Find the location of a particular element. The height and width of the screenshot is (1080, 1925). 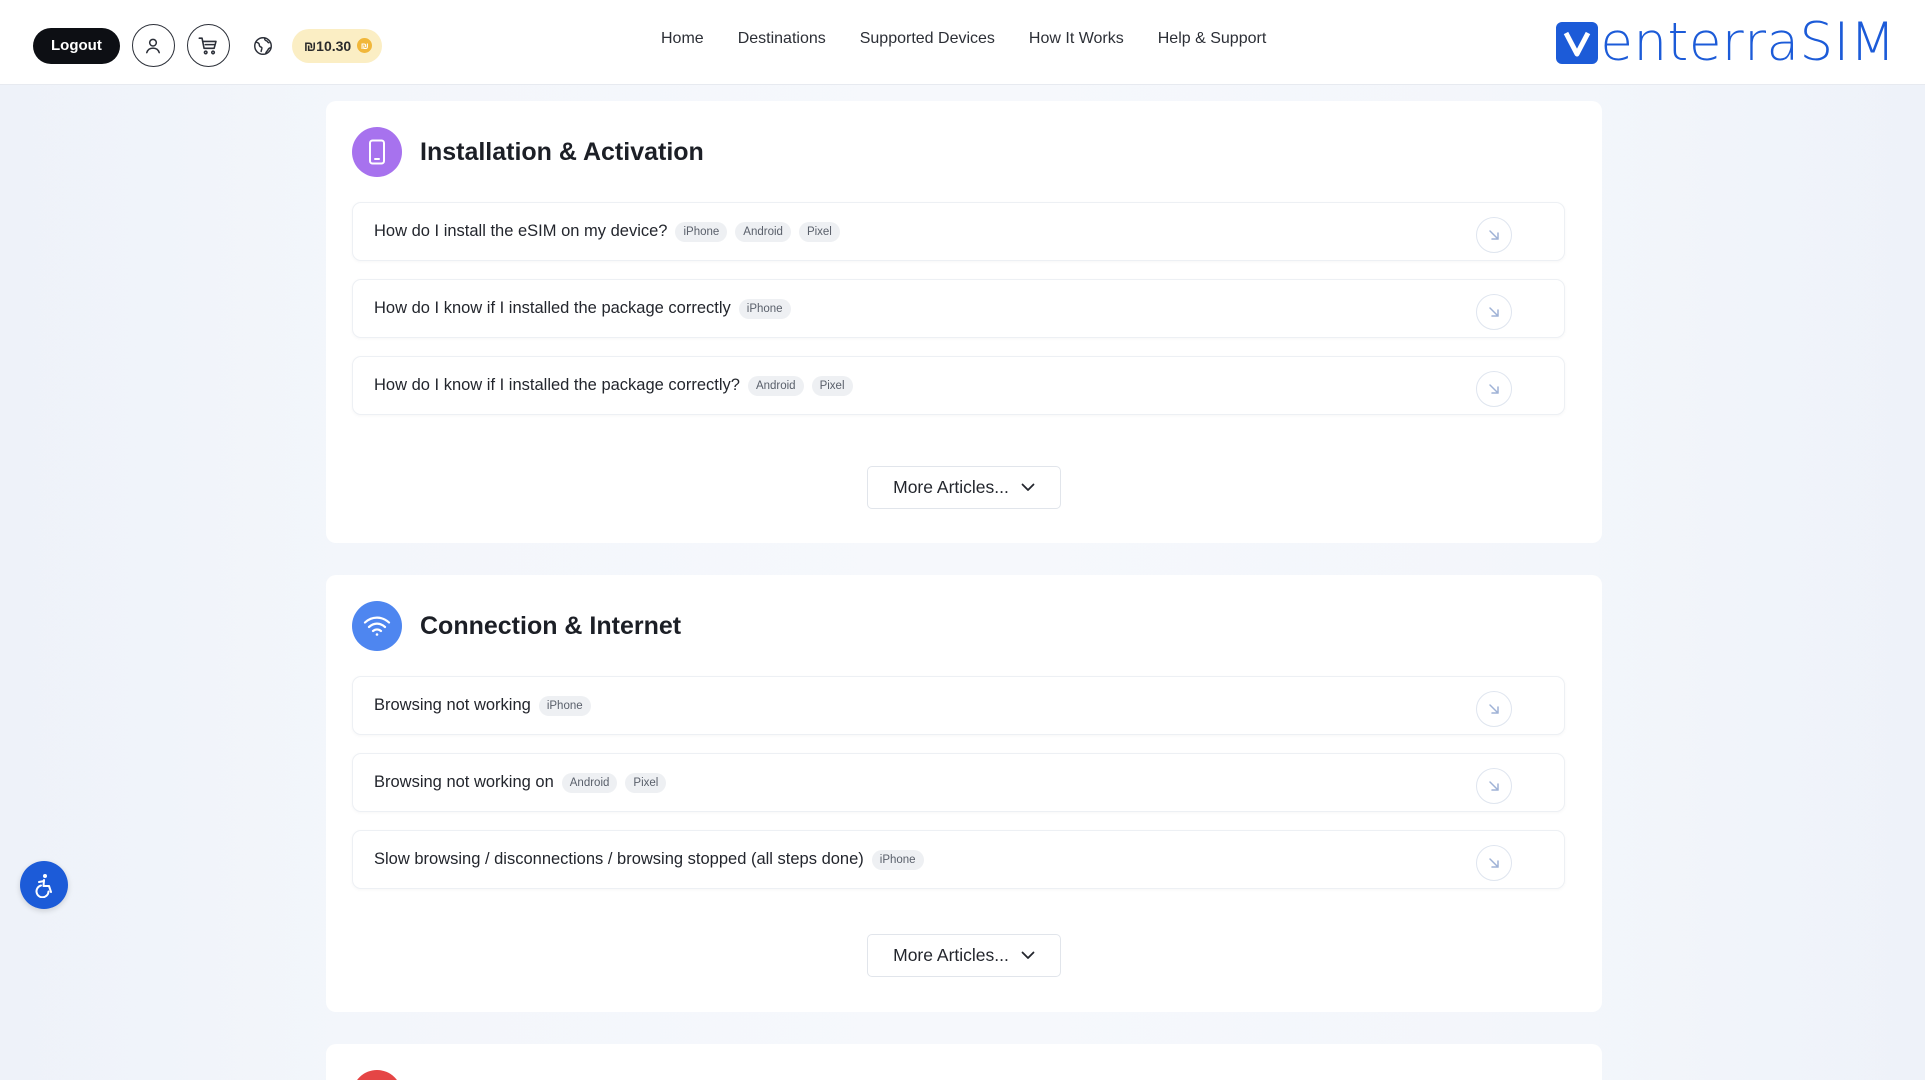

accessibility-icon is located at coordinates (43, 886).